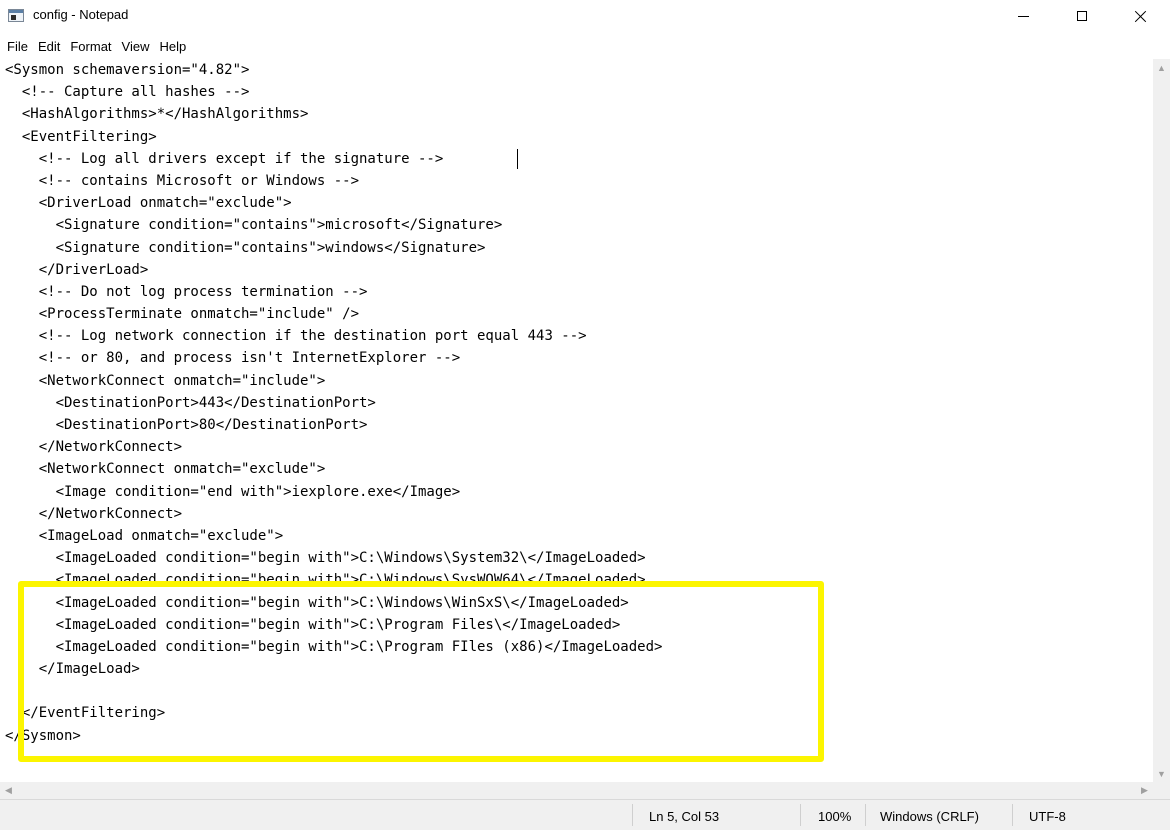 This screenshot has width=1170, height=830. What do you see at coordinates (1161, 67) in the screenshot?
I see `scroll-up-icon: ▲` at bounding box center [1161, 67].